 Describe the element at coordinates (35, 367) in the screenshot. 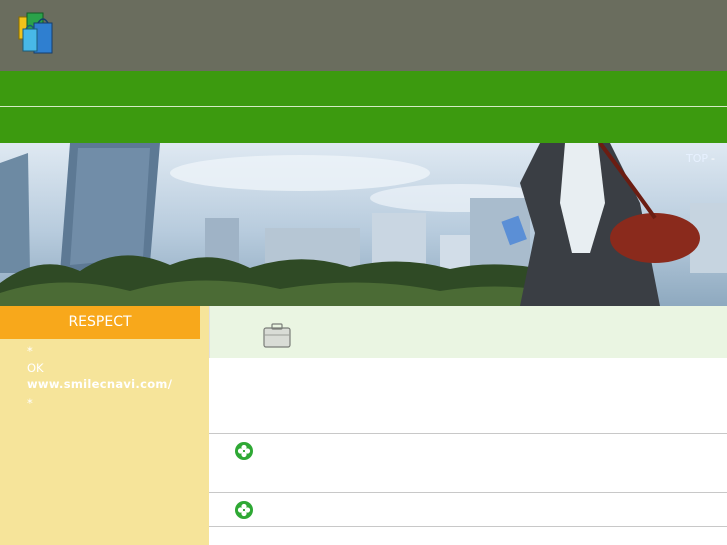

I see `sidebar-item-1-body: OK` at that location.